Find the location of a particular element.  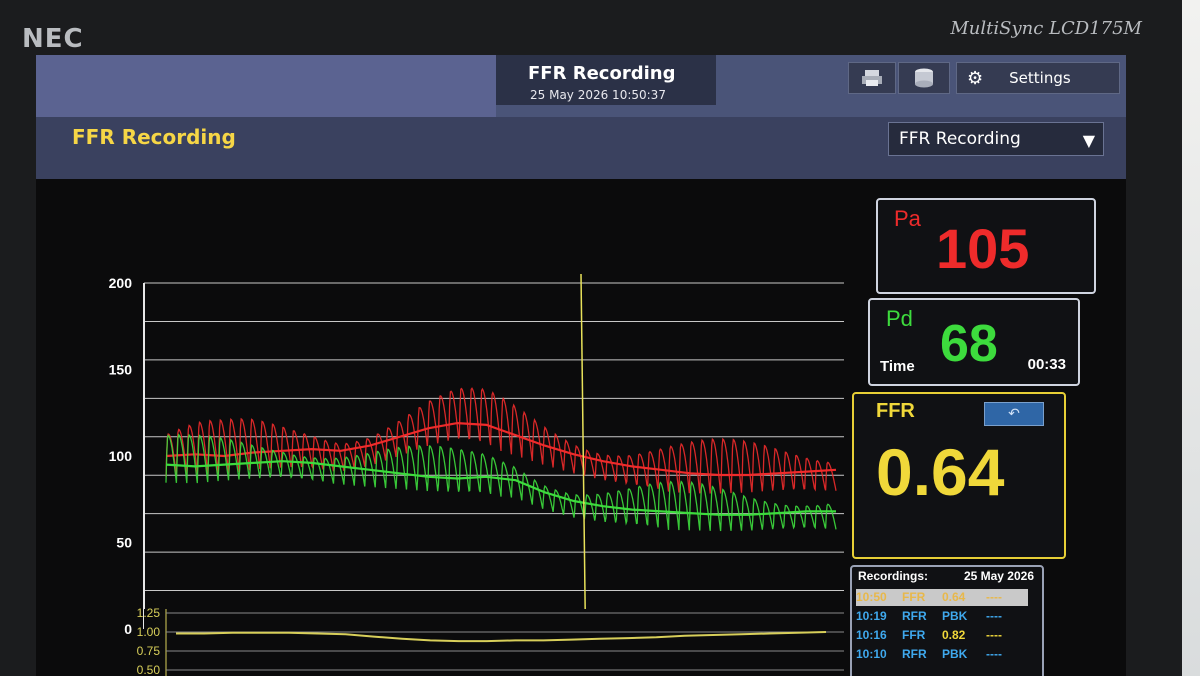

recording-row: 10:50 FFR 0.64 ---- is located at coordinates (942, 597).